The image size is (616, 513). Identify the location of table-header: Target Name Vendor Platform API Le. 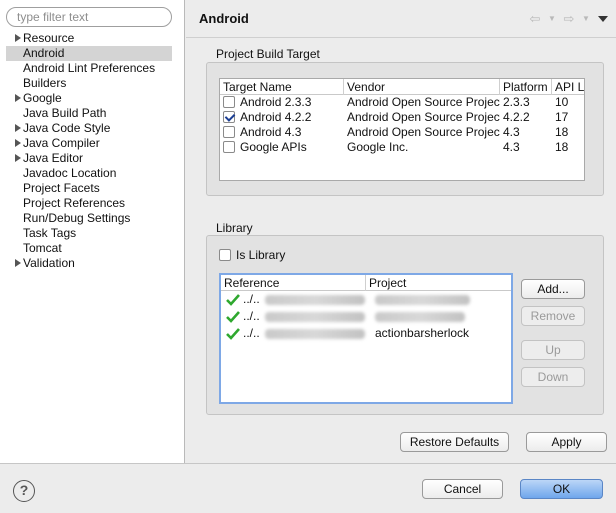
(402, 87).